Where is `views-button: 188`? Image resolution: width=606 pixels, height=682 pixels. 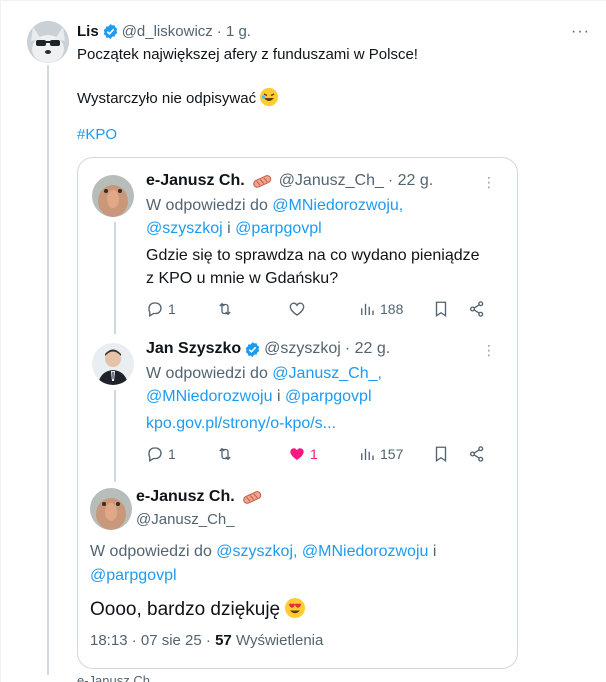
views-button: 188 is located at coordinates (395, 309).